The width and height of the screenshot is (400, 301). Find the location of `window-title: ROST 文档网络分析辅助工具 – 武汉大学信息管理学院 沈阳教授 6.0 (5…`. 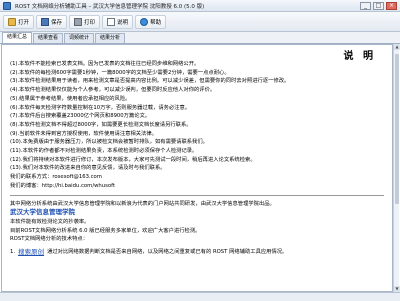

window-title: ROST 文档网络分析辅助工具 – 武汉大学信息管理学院 沈阳教授 6.0 (5… is located at coordinates (110, 6).